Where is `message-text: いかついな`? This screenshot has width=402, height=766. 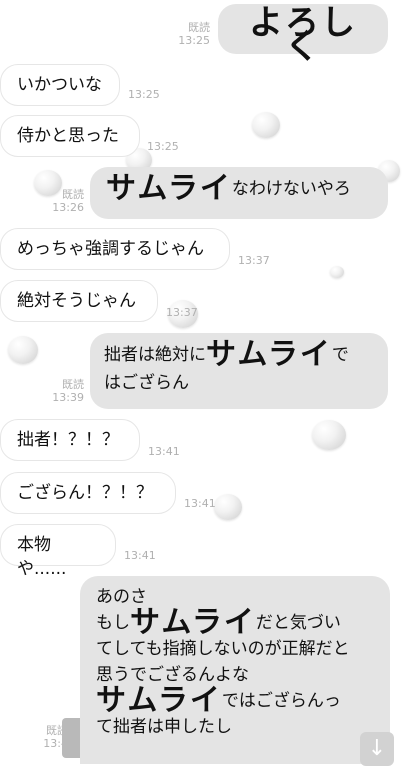
message-text: いかついな is located at coordinates (59, 85).